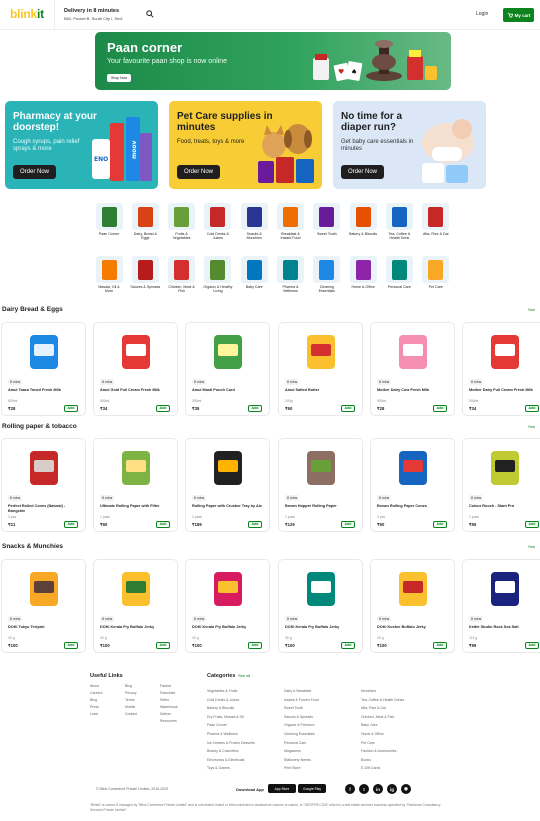 This screenshot has height=821, width=540. What do you see at coordinates (373, 708) in the screenshot?
I see `footer-category-link: Atta, Rice & Dal` at bounding box center [373, 708].